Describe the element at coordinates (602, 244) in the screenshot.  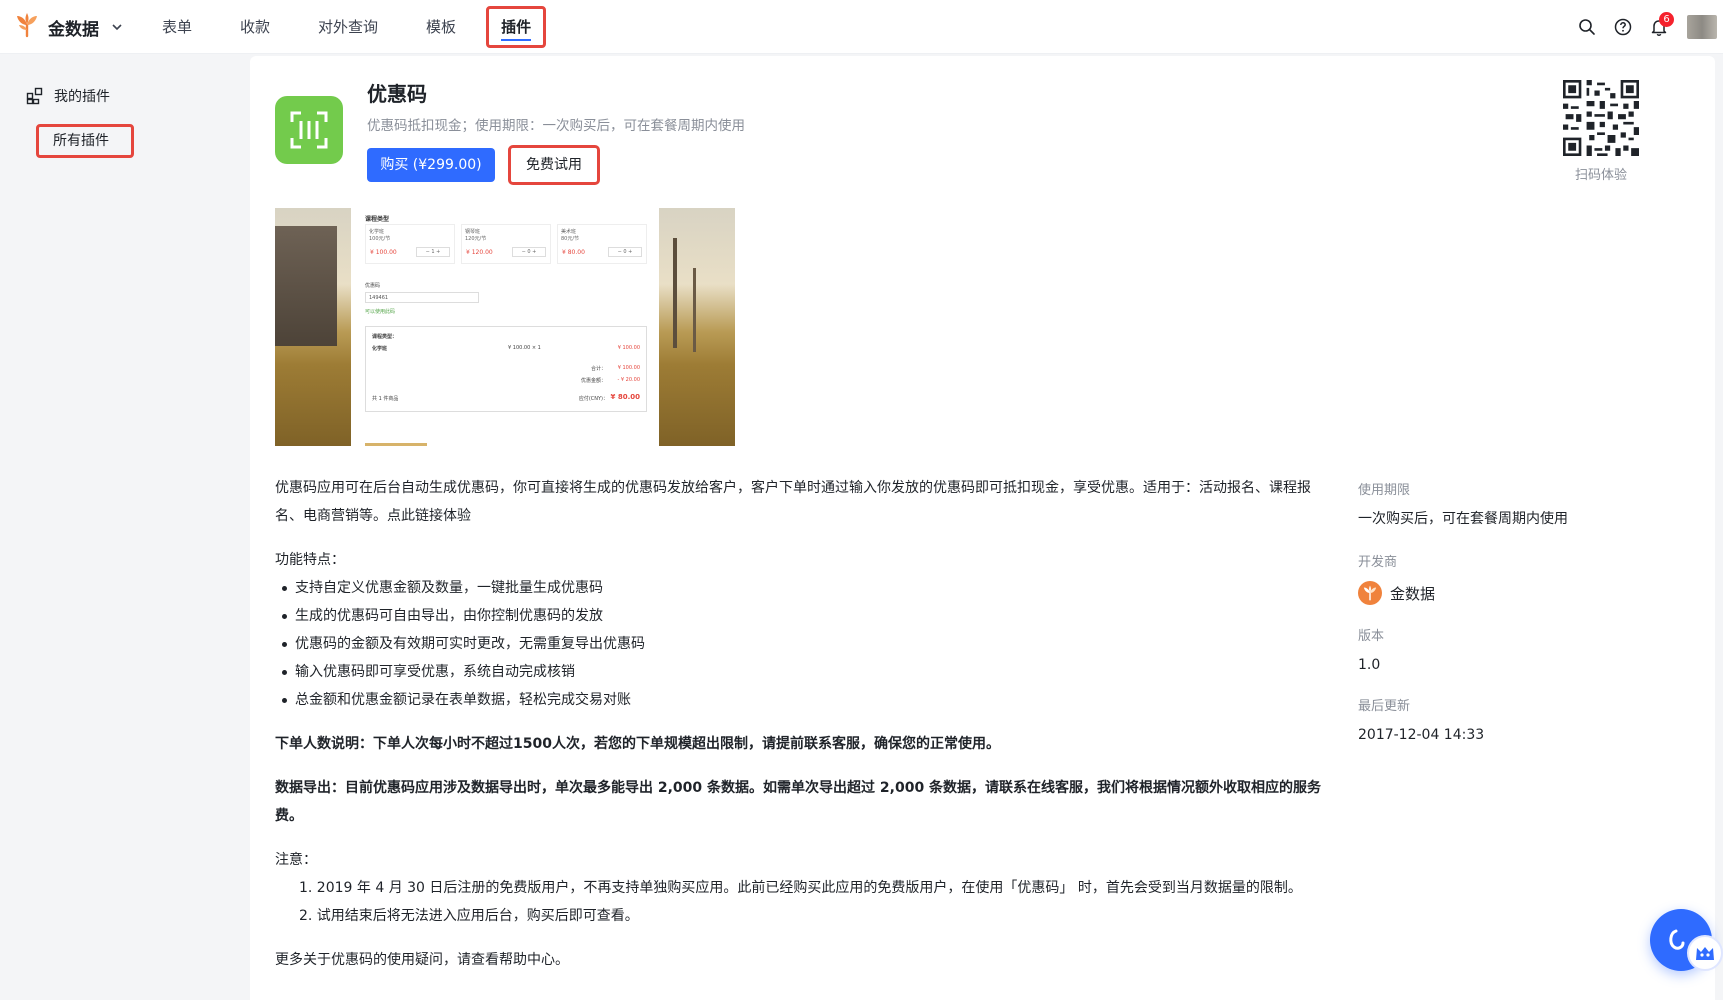
I see `preview-product-card: 美术班 80元/节 ¥ 80.00 − 0 +` at that location.